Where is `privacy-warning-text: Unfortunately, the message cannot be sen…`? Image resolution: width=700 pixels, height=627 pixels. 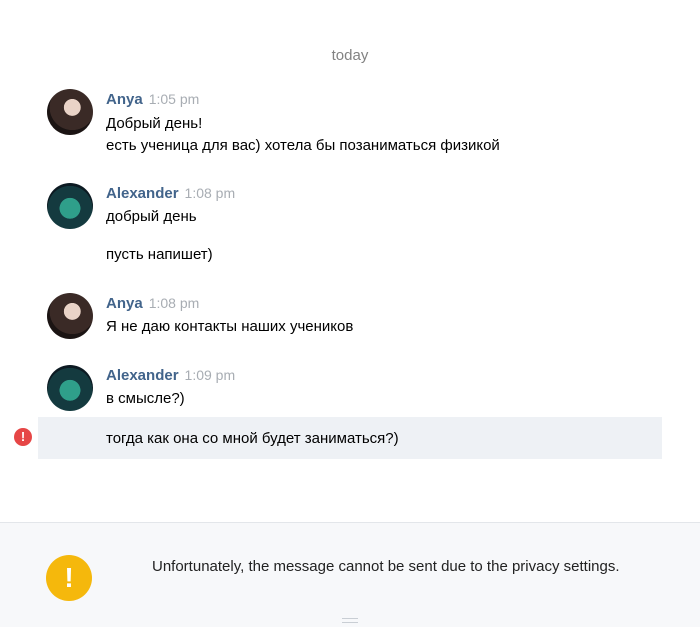
privacy-warning-text: Unfortunately, the message cannot be sen… is located at coordinates (386, 566).